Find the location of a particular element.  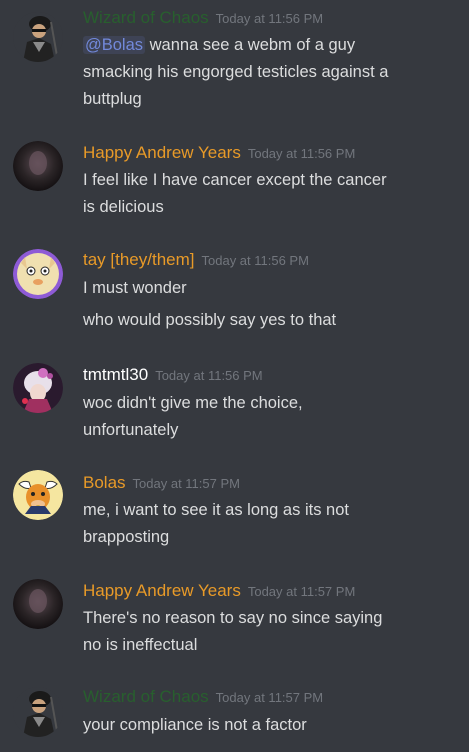

message-text: unfortunately is located at coordinates (131, 430).